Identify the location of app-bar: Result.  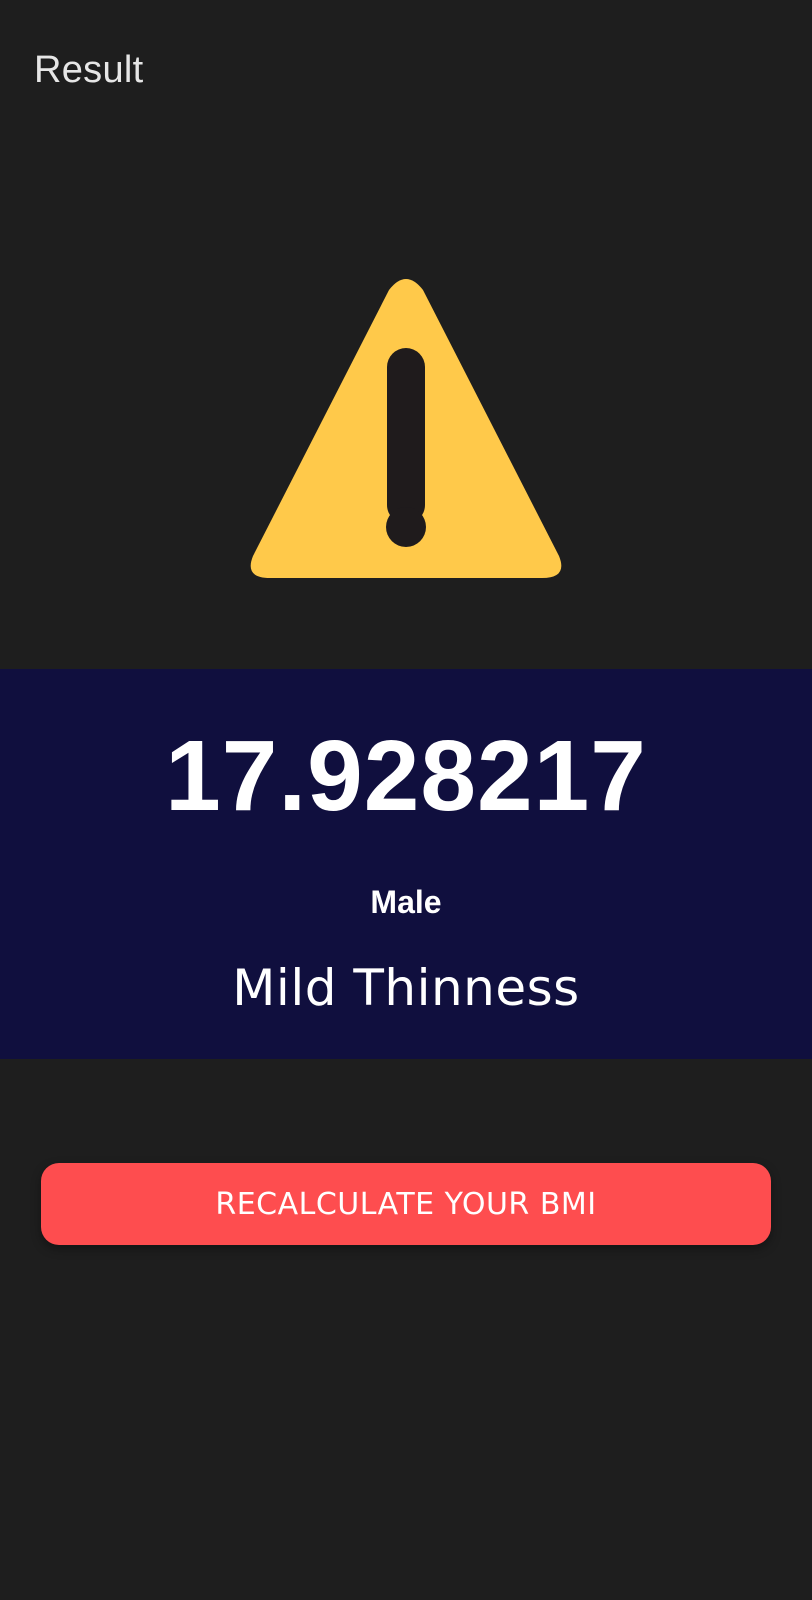
(406, 71).